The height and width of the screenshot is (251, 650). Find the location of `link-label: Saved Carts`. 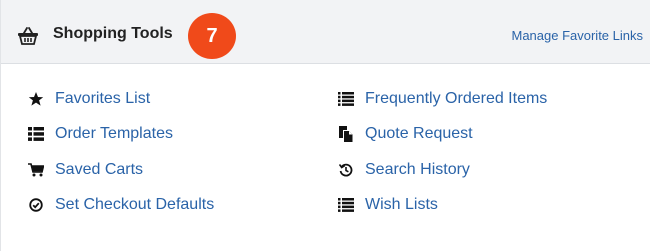

link-label: Saved Carts is located at coordinates (99, 169).